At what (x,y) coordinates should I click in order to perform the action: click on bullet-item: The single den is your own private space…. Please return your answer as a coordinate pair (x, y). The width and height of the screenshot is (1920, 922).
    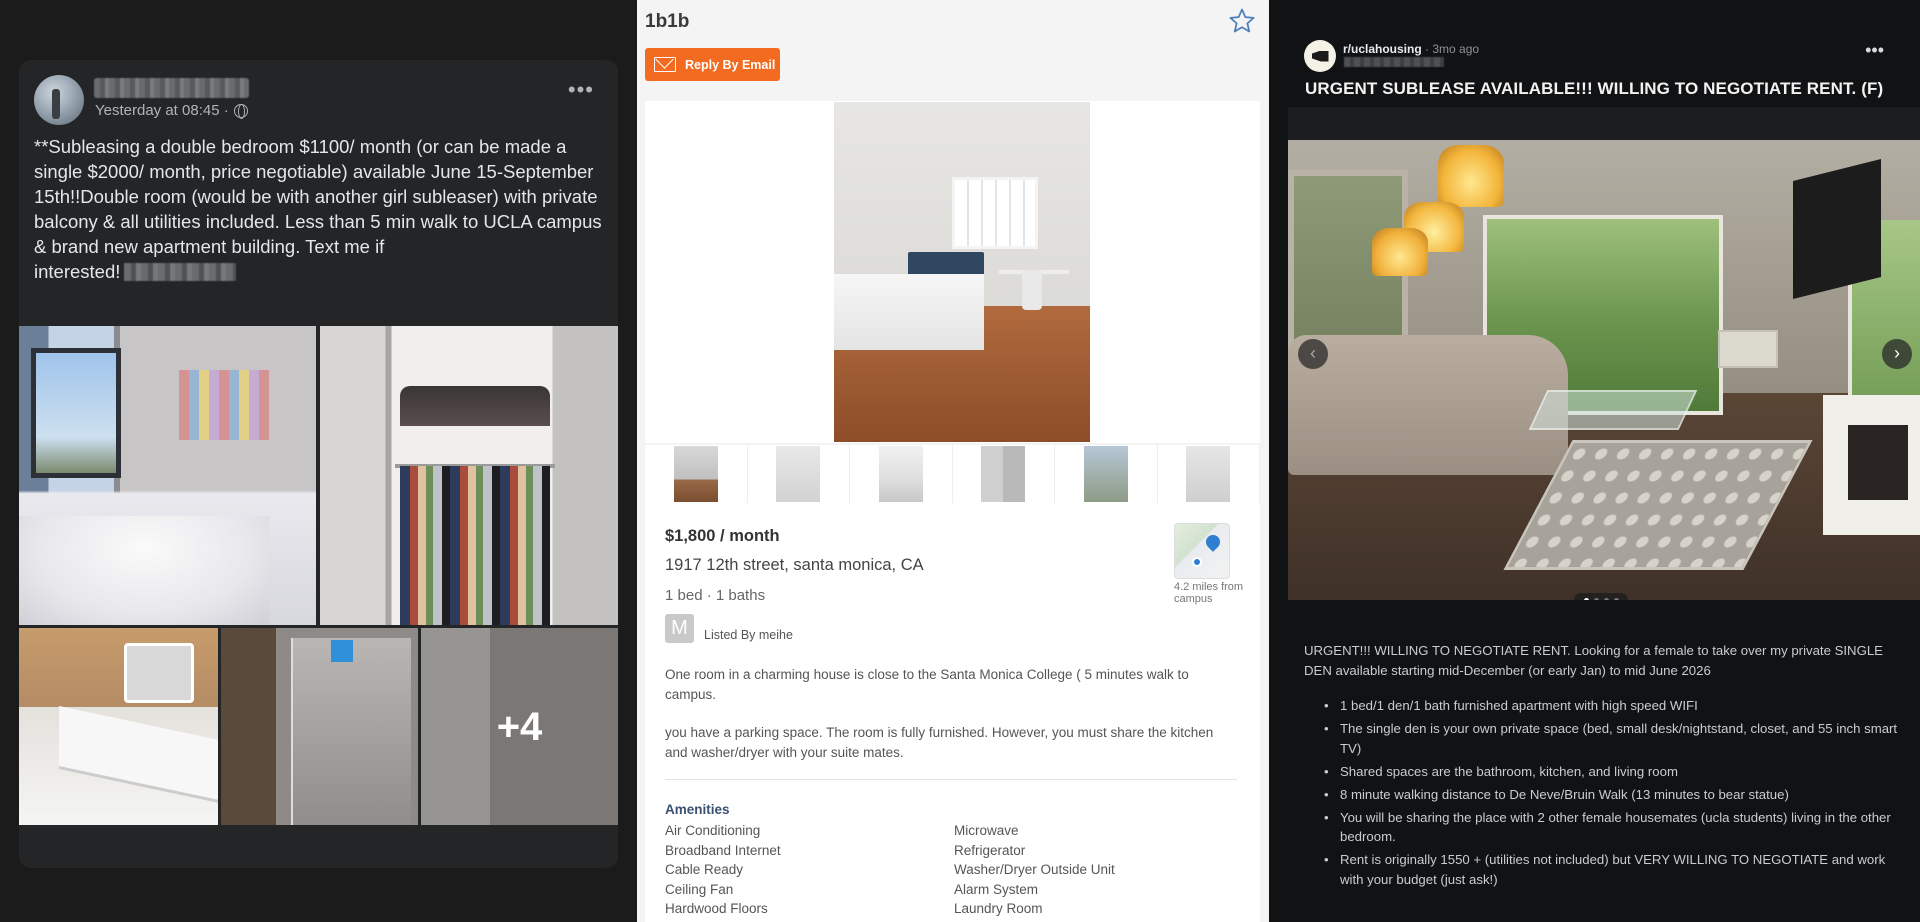
    Looking at the image, I should click on (1617, 738).